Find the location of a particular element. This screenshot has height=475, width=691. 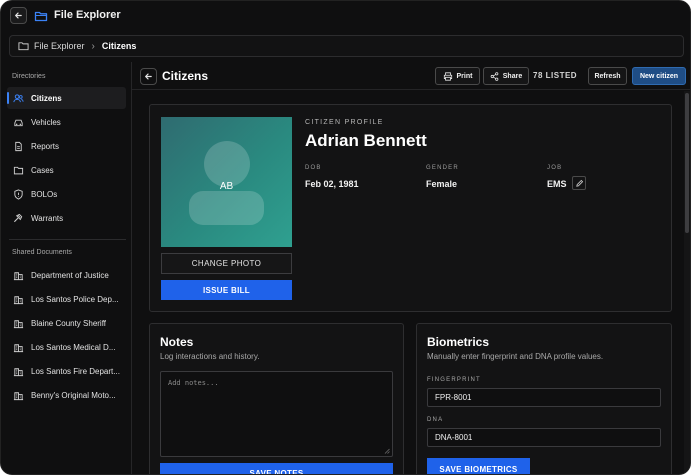

window-back-button is located at coordinates (18, 15).